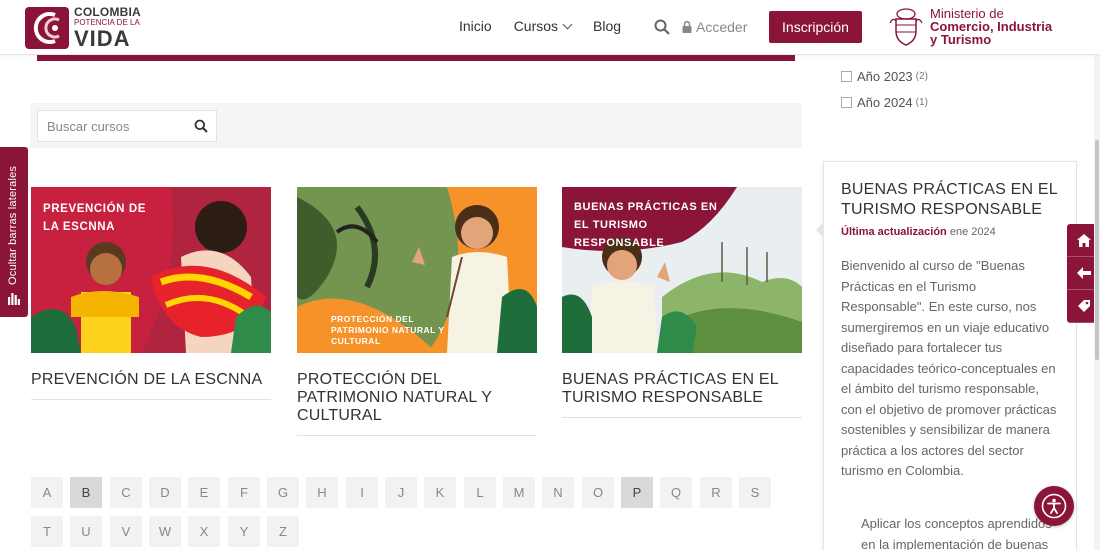 The width and height of the screenshot is (1100, 550). I want to click on filter-year-2023: Año 2023 (2), so click(884, 76).